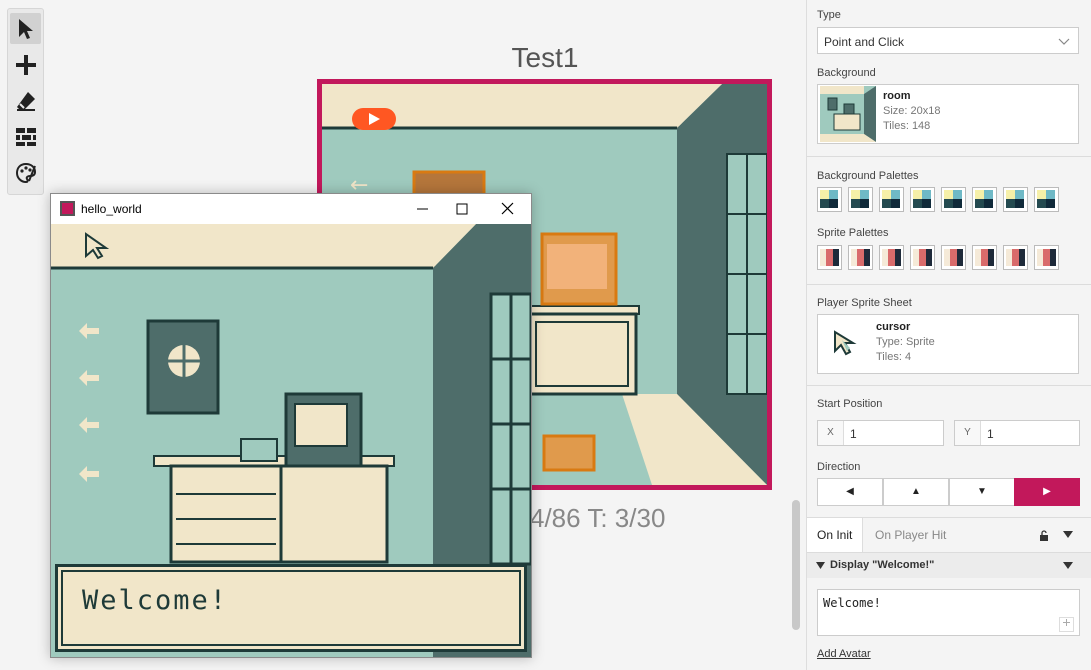  What do you see at coordinates (925, 111) in the screenshot?
I see `background-size: 20x18` at bounding box center [925, 111].